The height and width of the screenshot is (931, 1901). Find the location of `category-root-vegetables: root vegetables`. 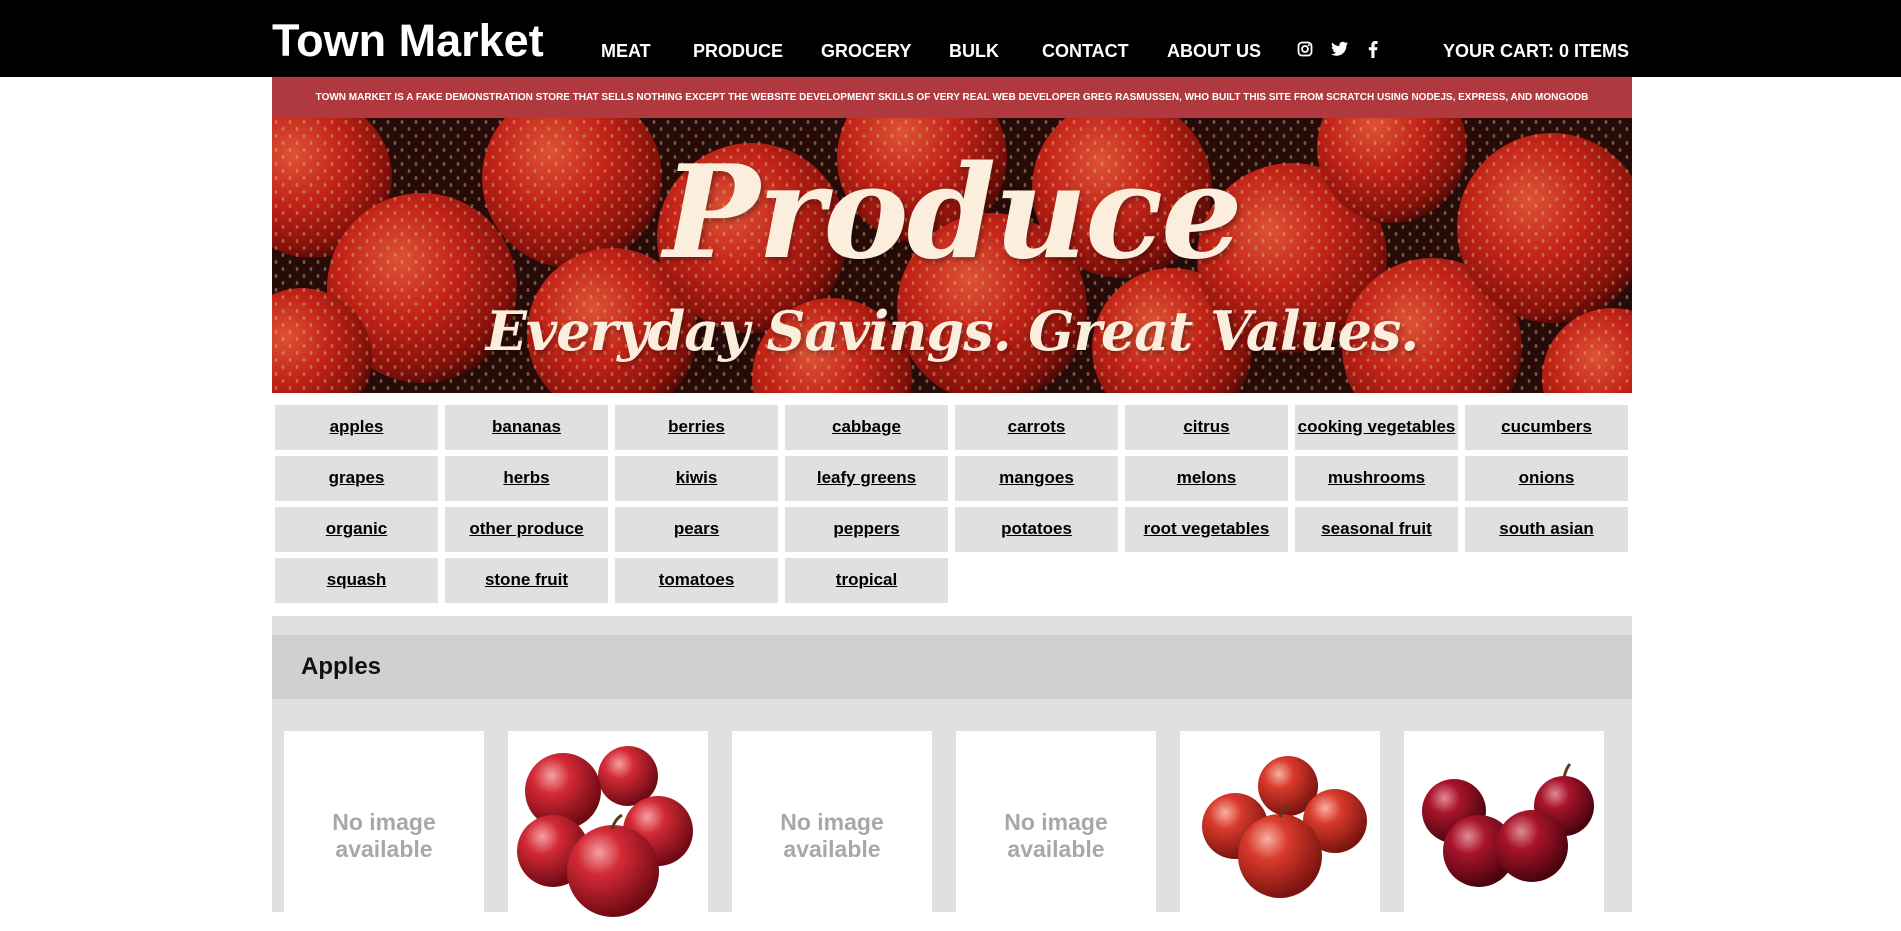

category-root-vegetables: root vegetables is located at coordinates (1206, 529).